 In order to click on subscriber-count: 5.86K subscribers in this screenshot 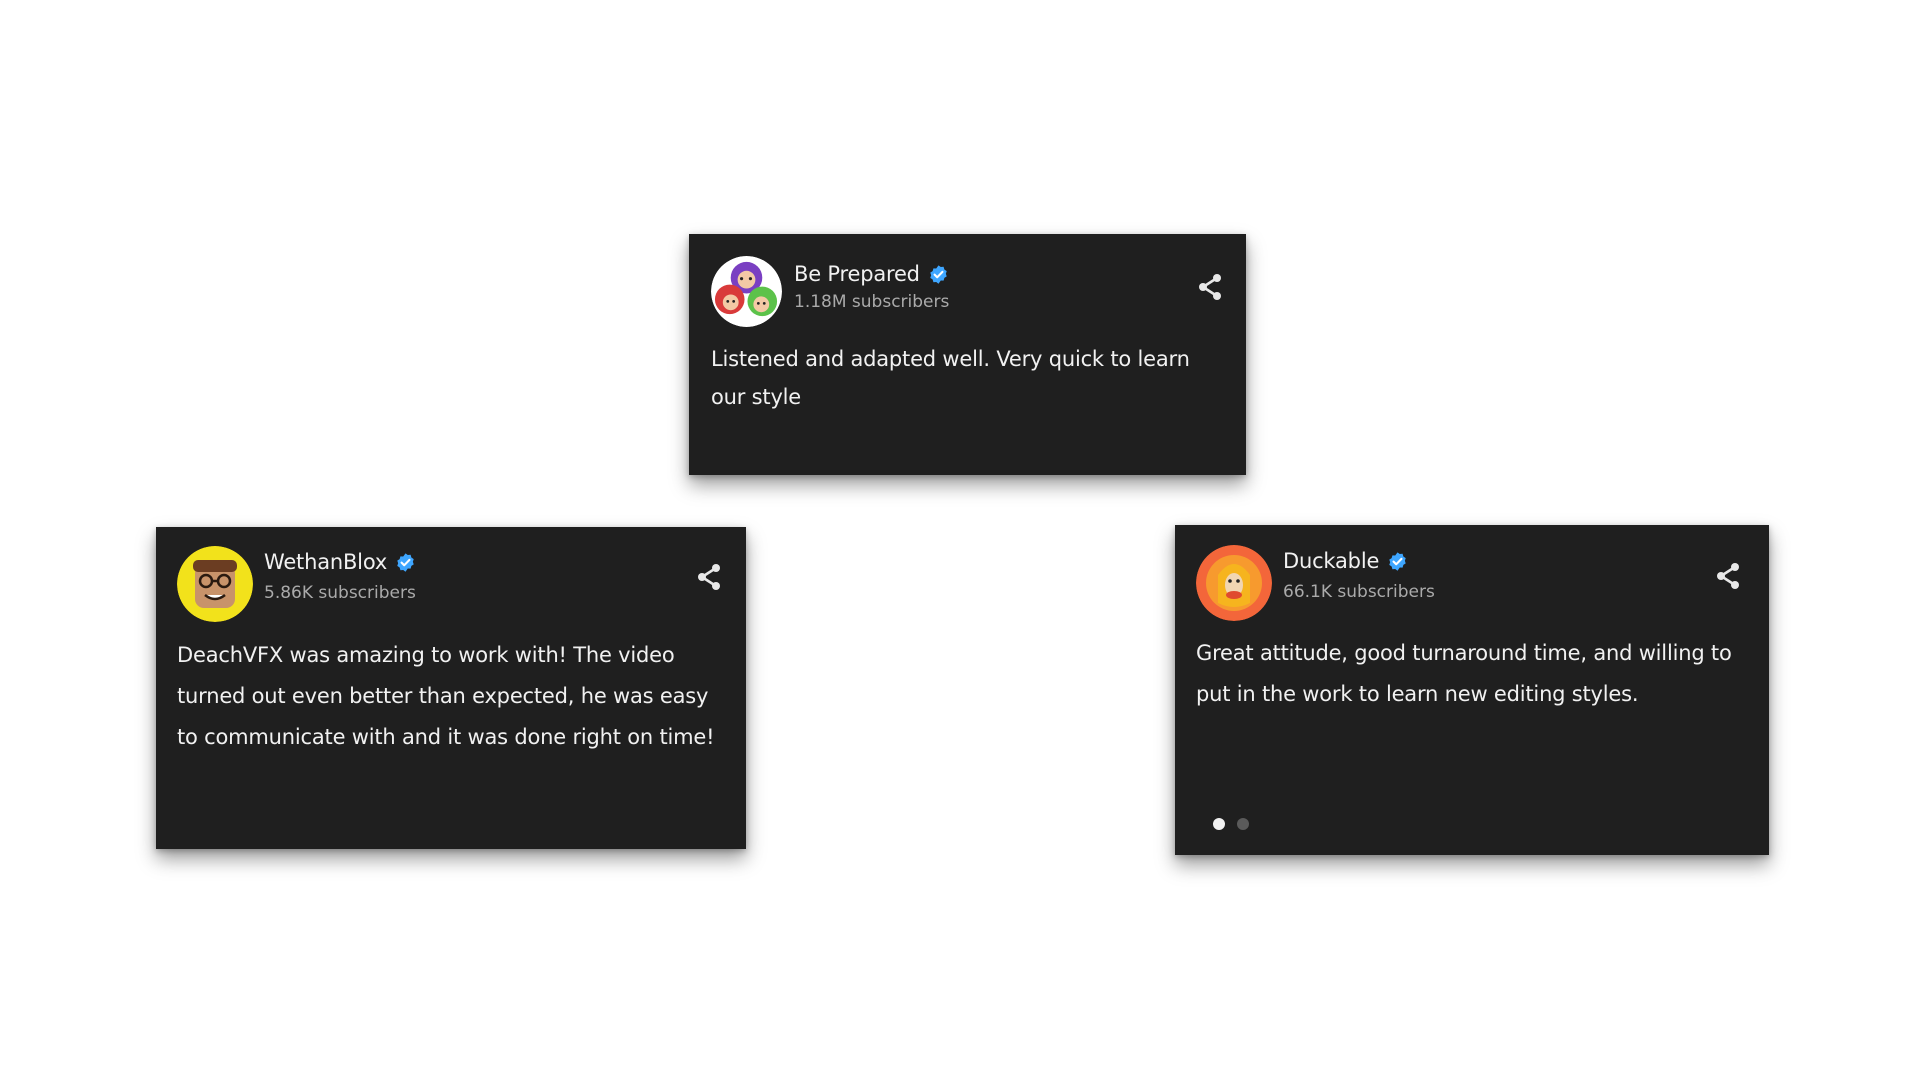, I will do `click(340, 593)`.